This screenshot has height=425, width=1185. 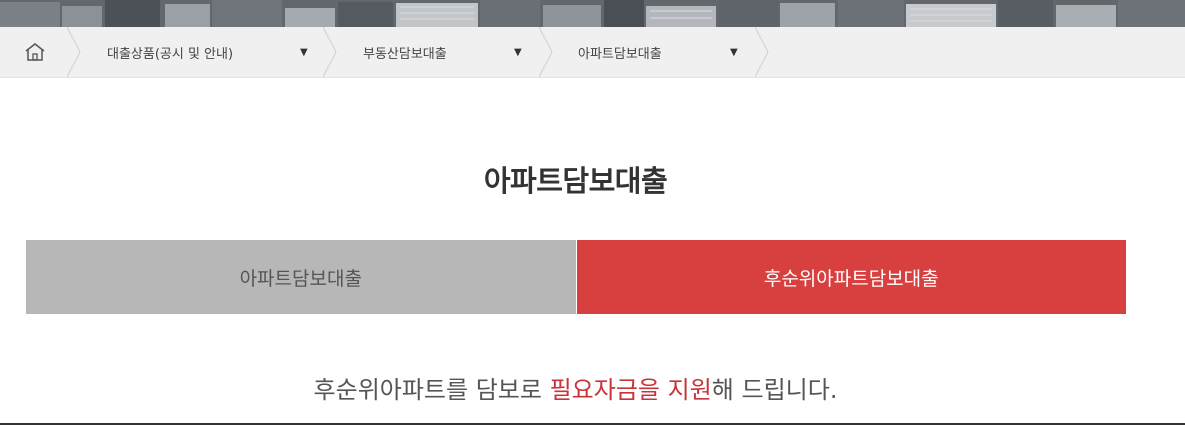 I want to click on breadcrumb-item-label: 아파트담보대출, so click(x=620, y=54).